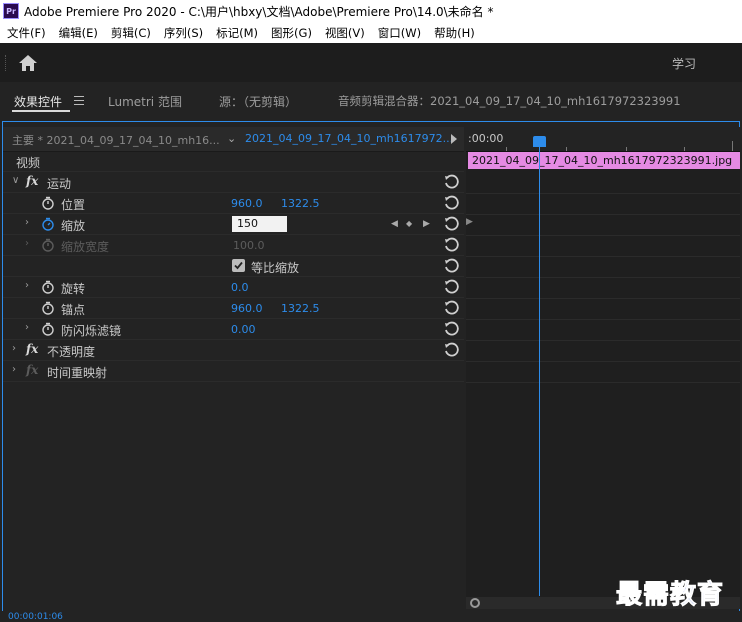  Describe the element at coordinates (26, 33) in the screenshot. I see `menu-file: 文件(F)` at that location.